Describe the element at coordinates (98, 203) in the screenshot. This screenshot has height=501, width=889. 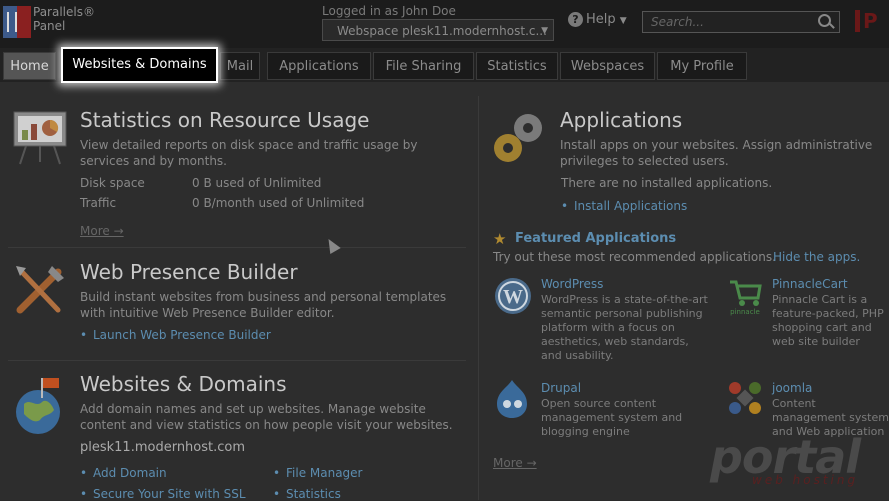
I see `traffic-label: Traffic` at that location.